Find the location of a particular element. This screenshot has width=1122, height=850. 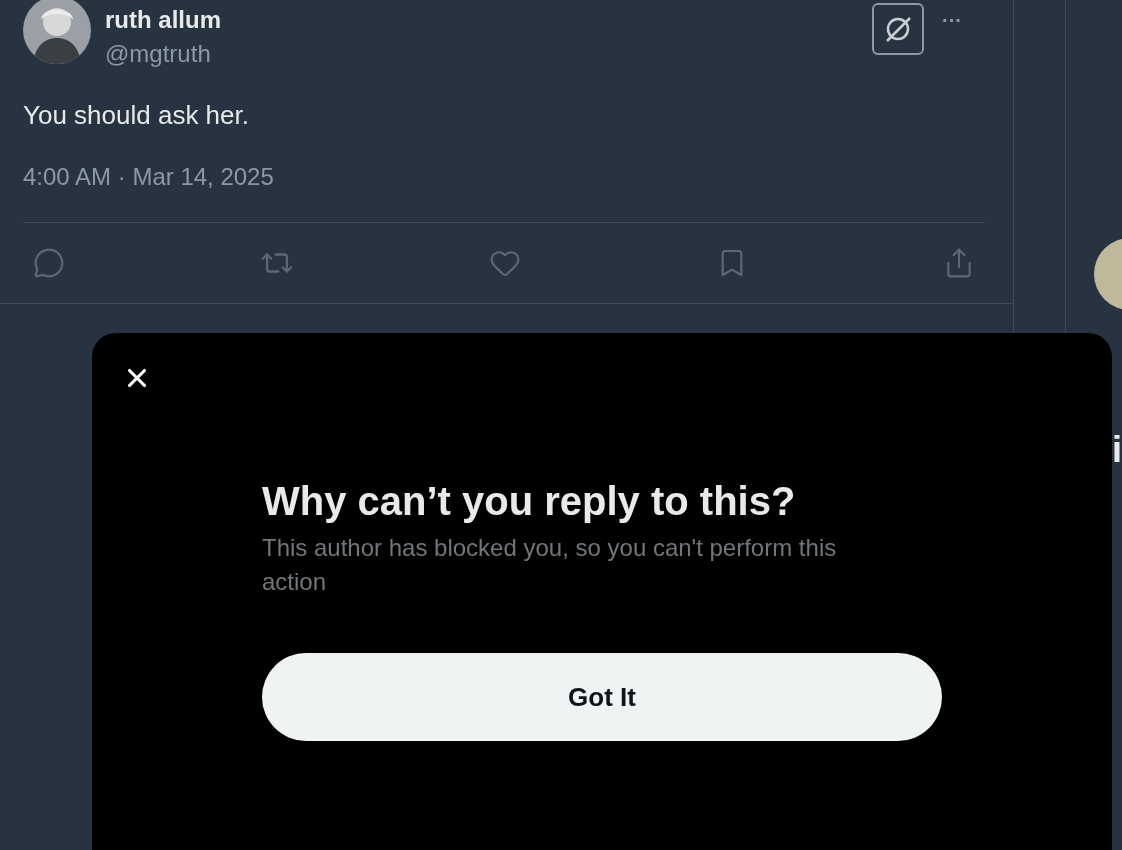

grok-button is located at coordinates (898, 29).